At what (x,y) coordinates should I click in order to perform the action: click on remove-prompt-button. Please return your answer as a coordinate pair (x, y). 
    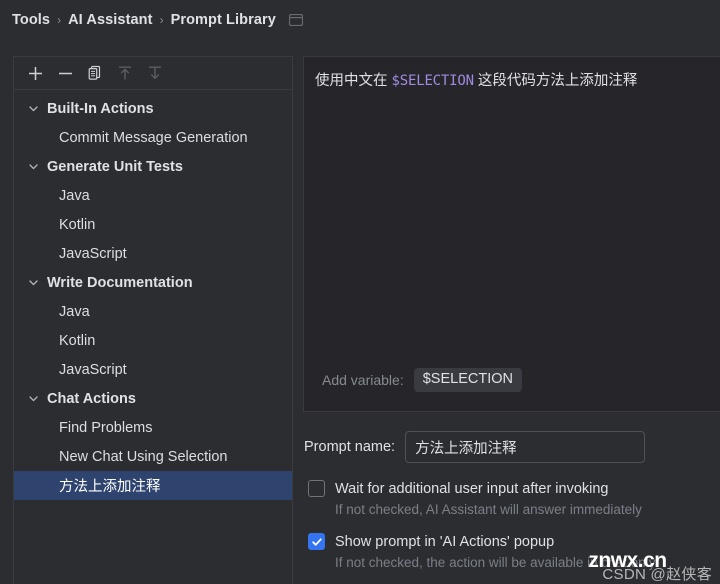
    Looking at the image, I should click on (65, 73).